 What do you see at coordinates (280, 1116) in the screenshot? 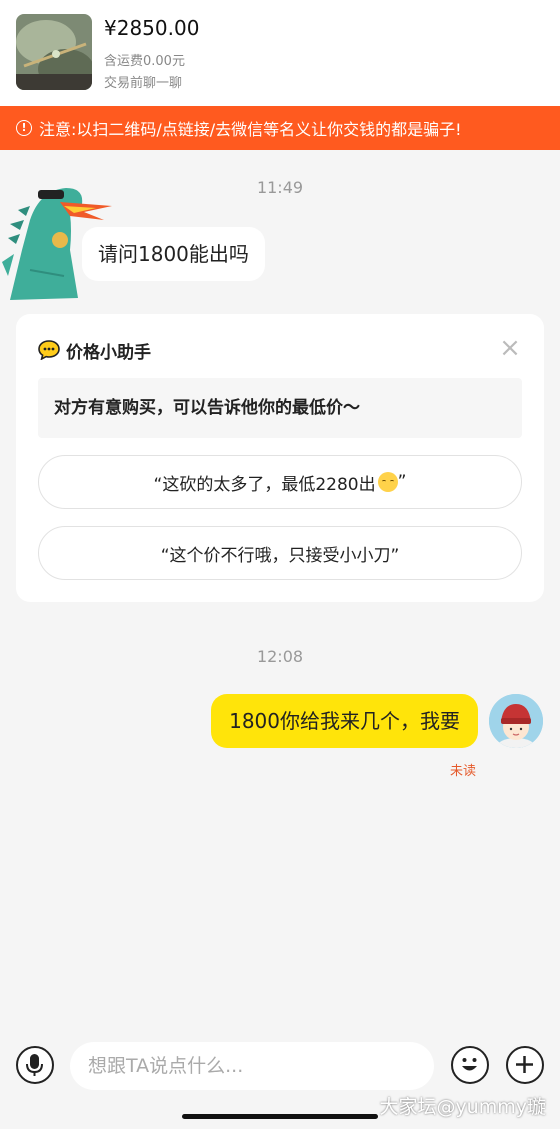
I see `home-indicator` at bounding box center [280, 1116].